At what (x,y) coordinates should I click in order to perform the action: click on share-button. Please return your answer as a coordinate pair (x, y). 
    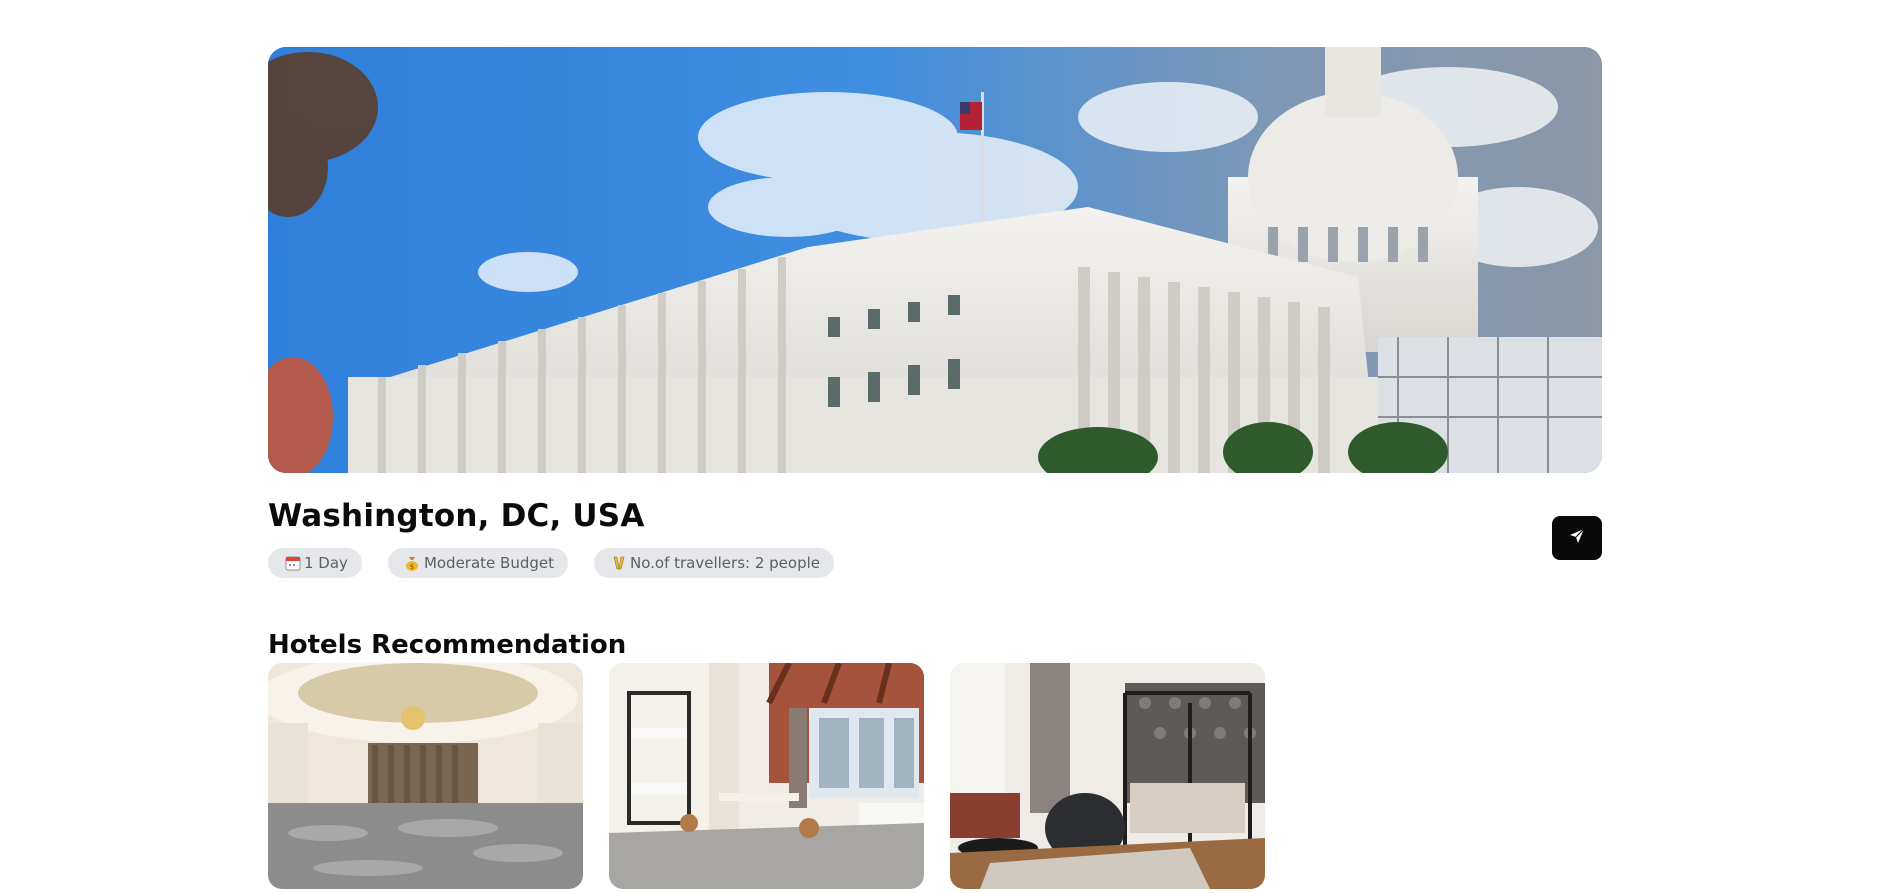
    Looking at the image, I should click on (1577, 538).